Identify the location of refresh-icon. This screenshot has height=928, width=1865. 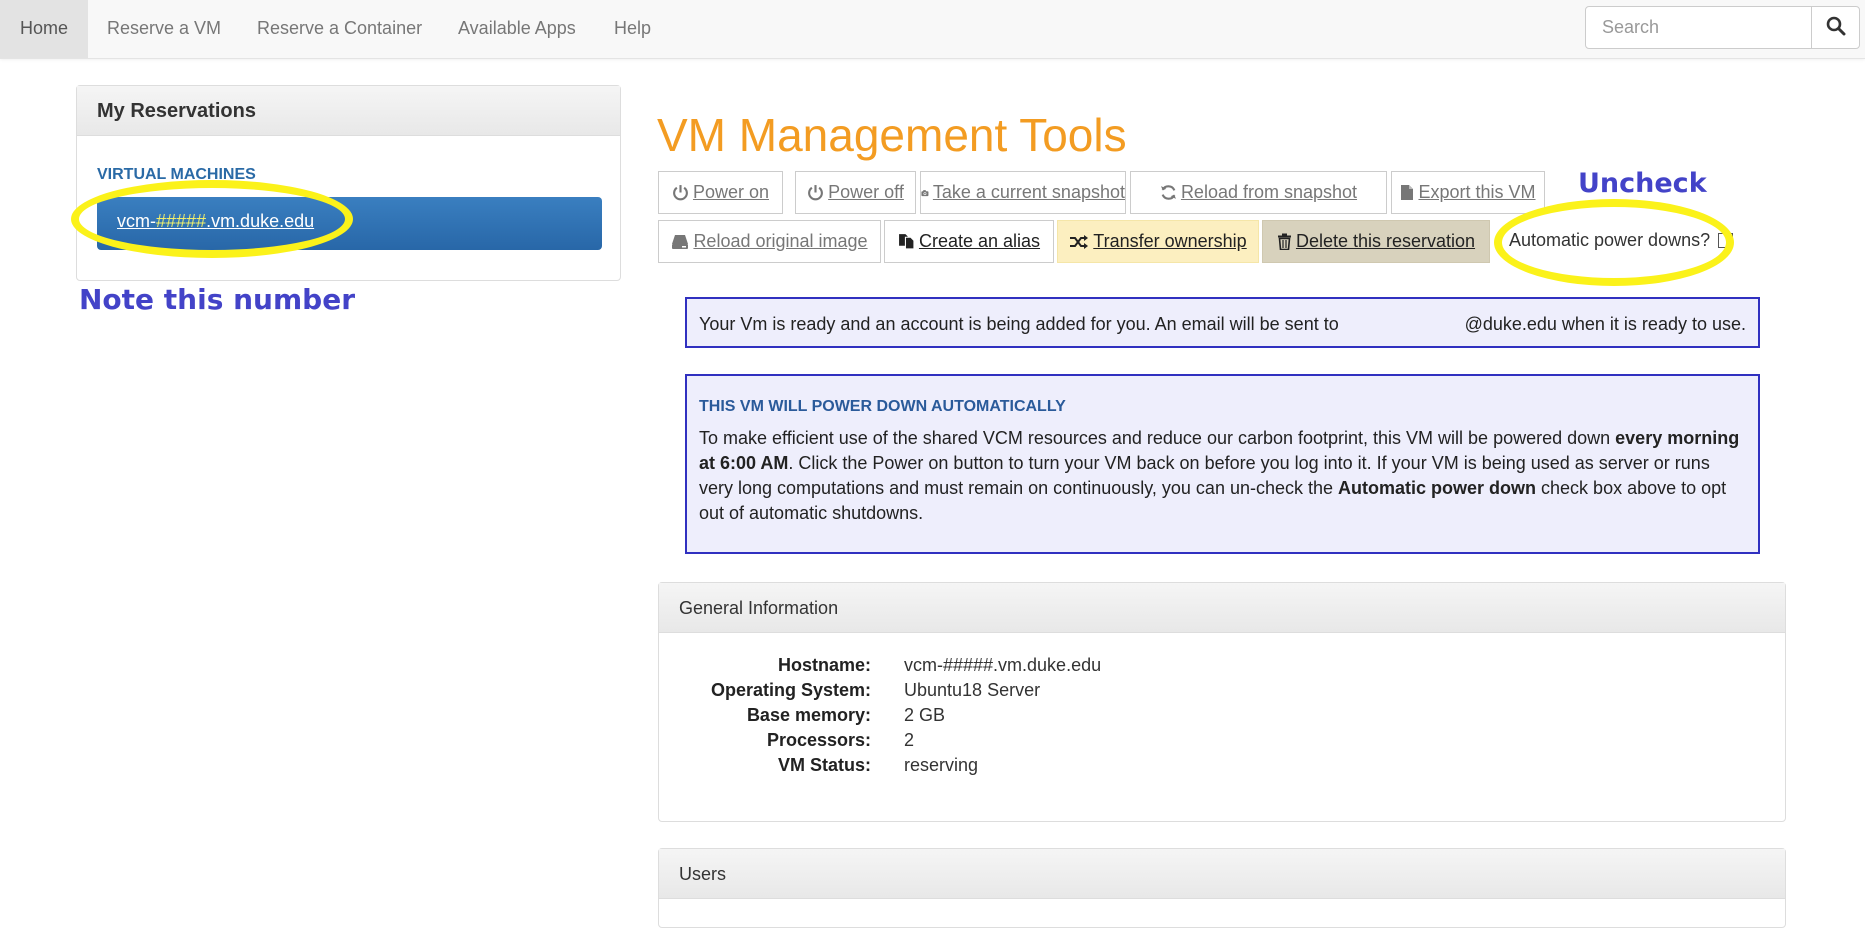
(1168, 192).